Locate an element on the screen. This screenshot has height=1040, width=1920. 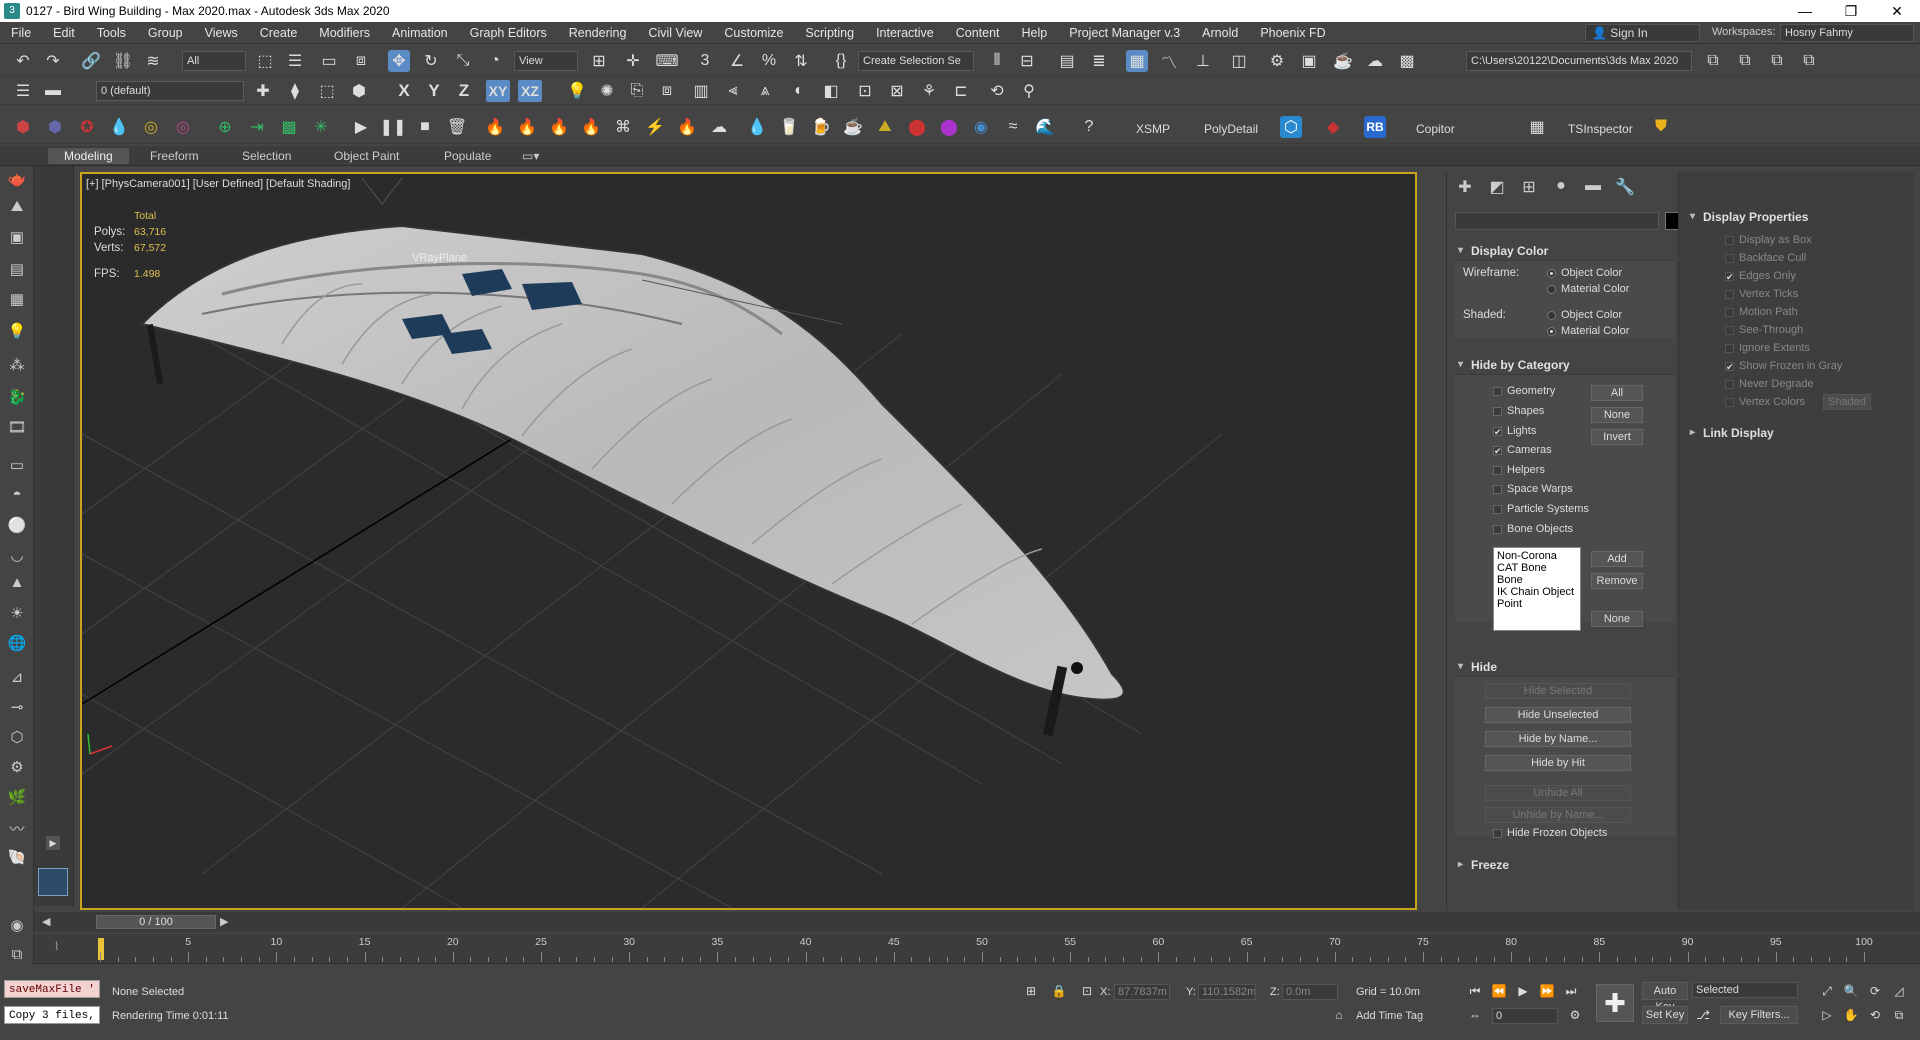
rectangular-selection-icon: ▭ is located at coordinates (329, 61).